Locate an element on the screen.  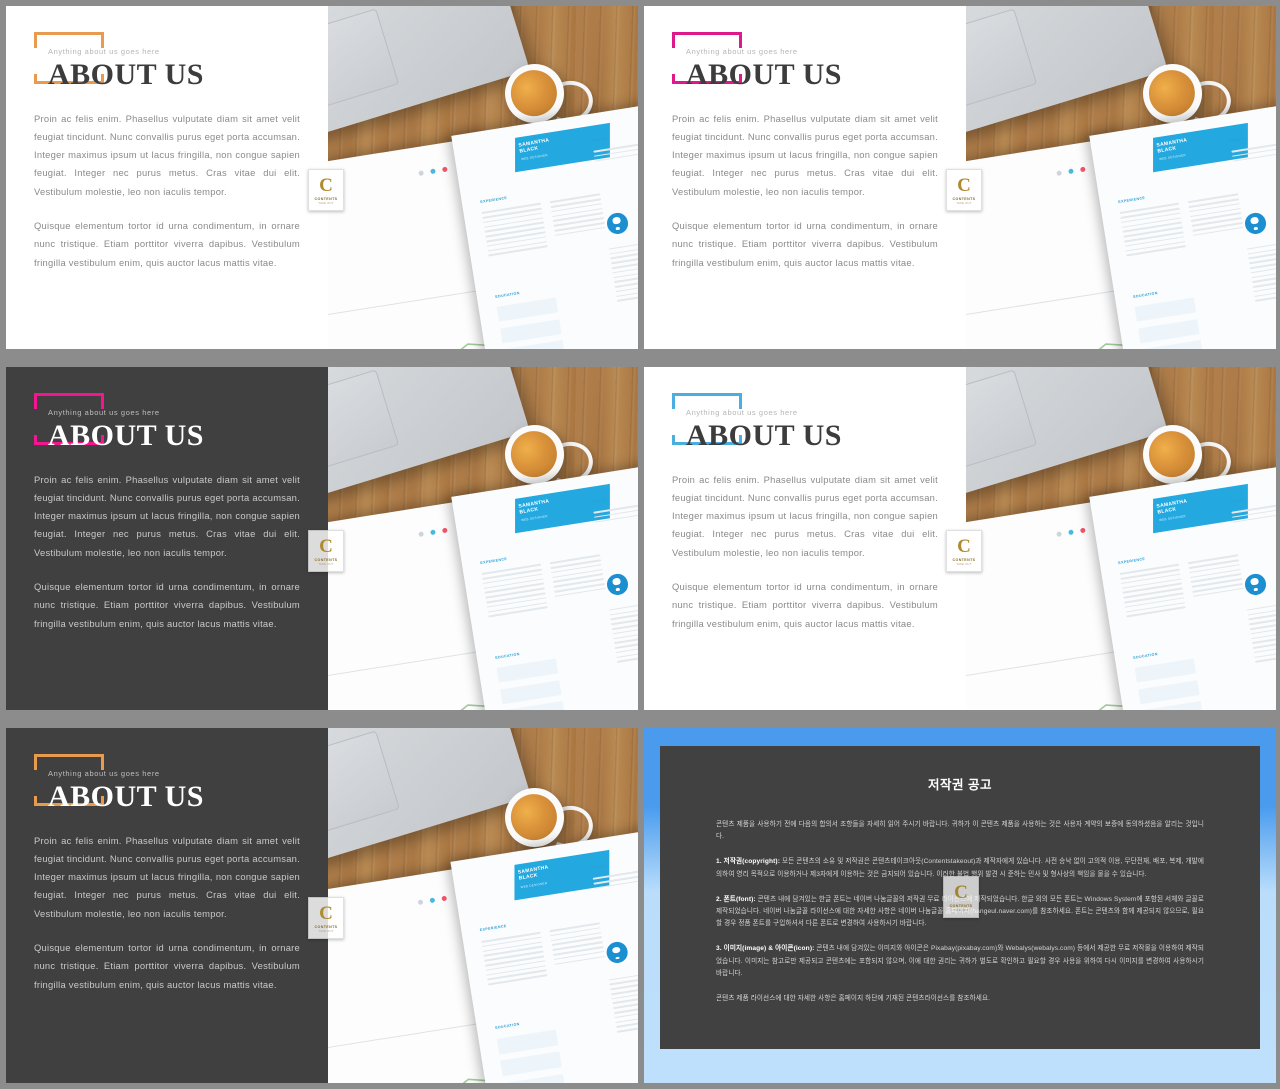
copyright-title: 저작권 공고 is located at coordinates (960, 785).